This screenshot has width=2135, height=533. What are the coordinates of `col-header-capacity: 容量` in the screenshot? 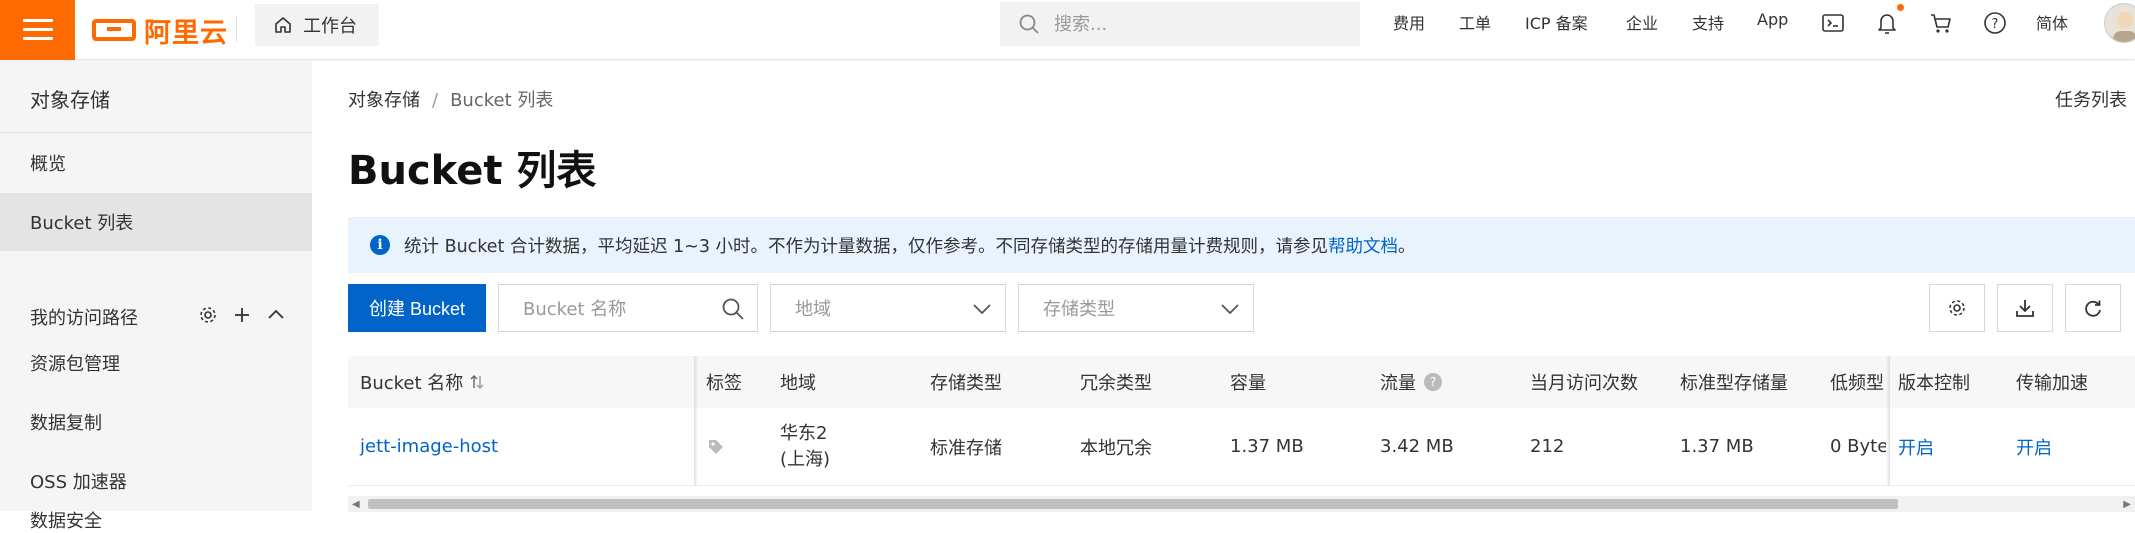 It's located at (1248, 383).